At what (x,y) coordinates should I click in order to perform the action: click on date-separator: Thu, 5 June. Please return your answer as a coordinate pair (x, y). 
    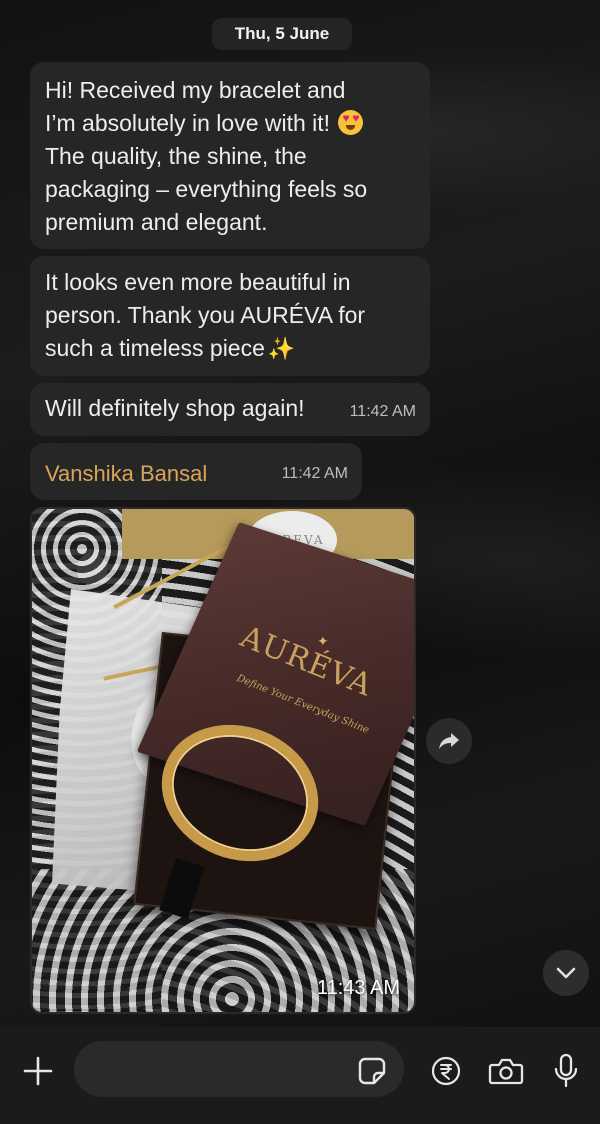
    Looking at the image, I should click on (282, 34).